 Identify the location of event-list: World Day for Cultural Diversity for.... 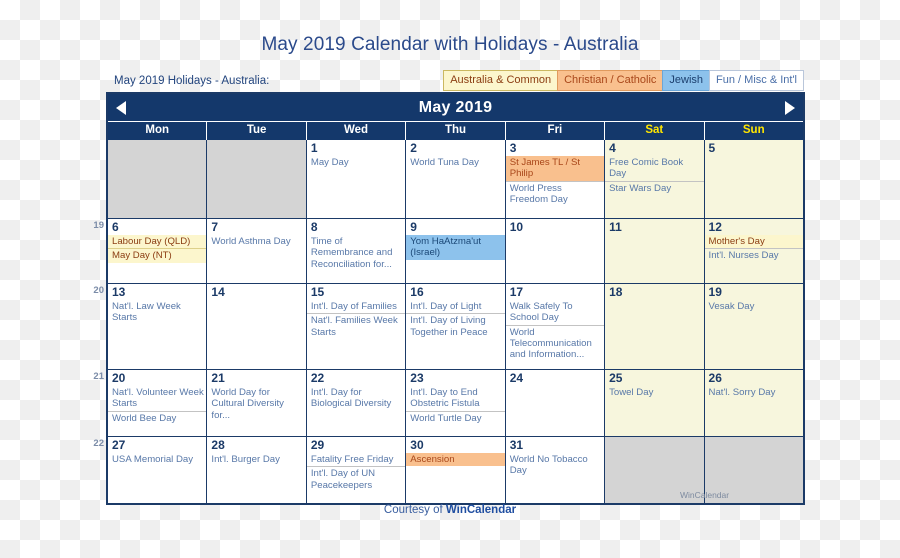
(256, 404).